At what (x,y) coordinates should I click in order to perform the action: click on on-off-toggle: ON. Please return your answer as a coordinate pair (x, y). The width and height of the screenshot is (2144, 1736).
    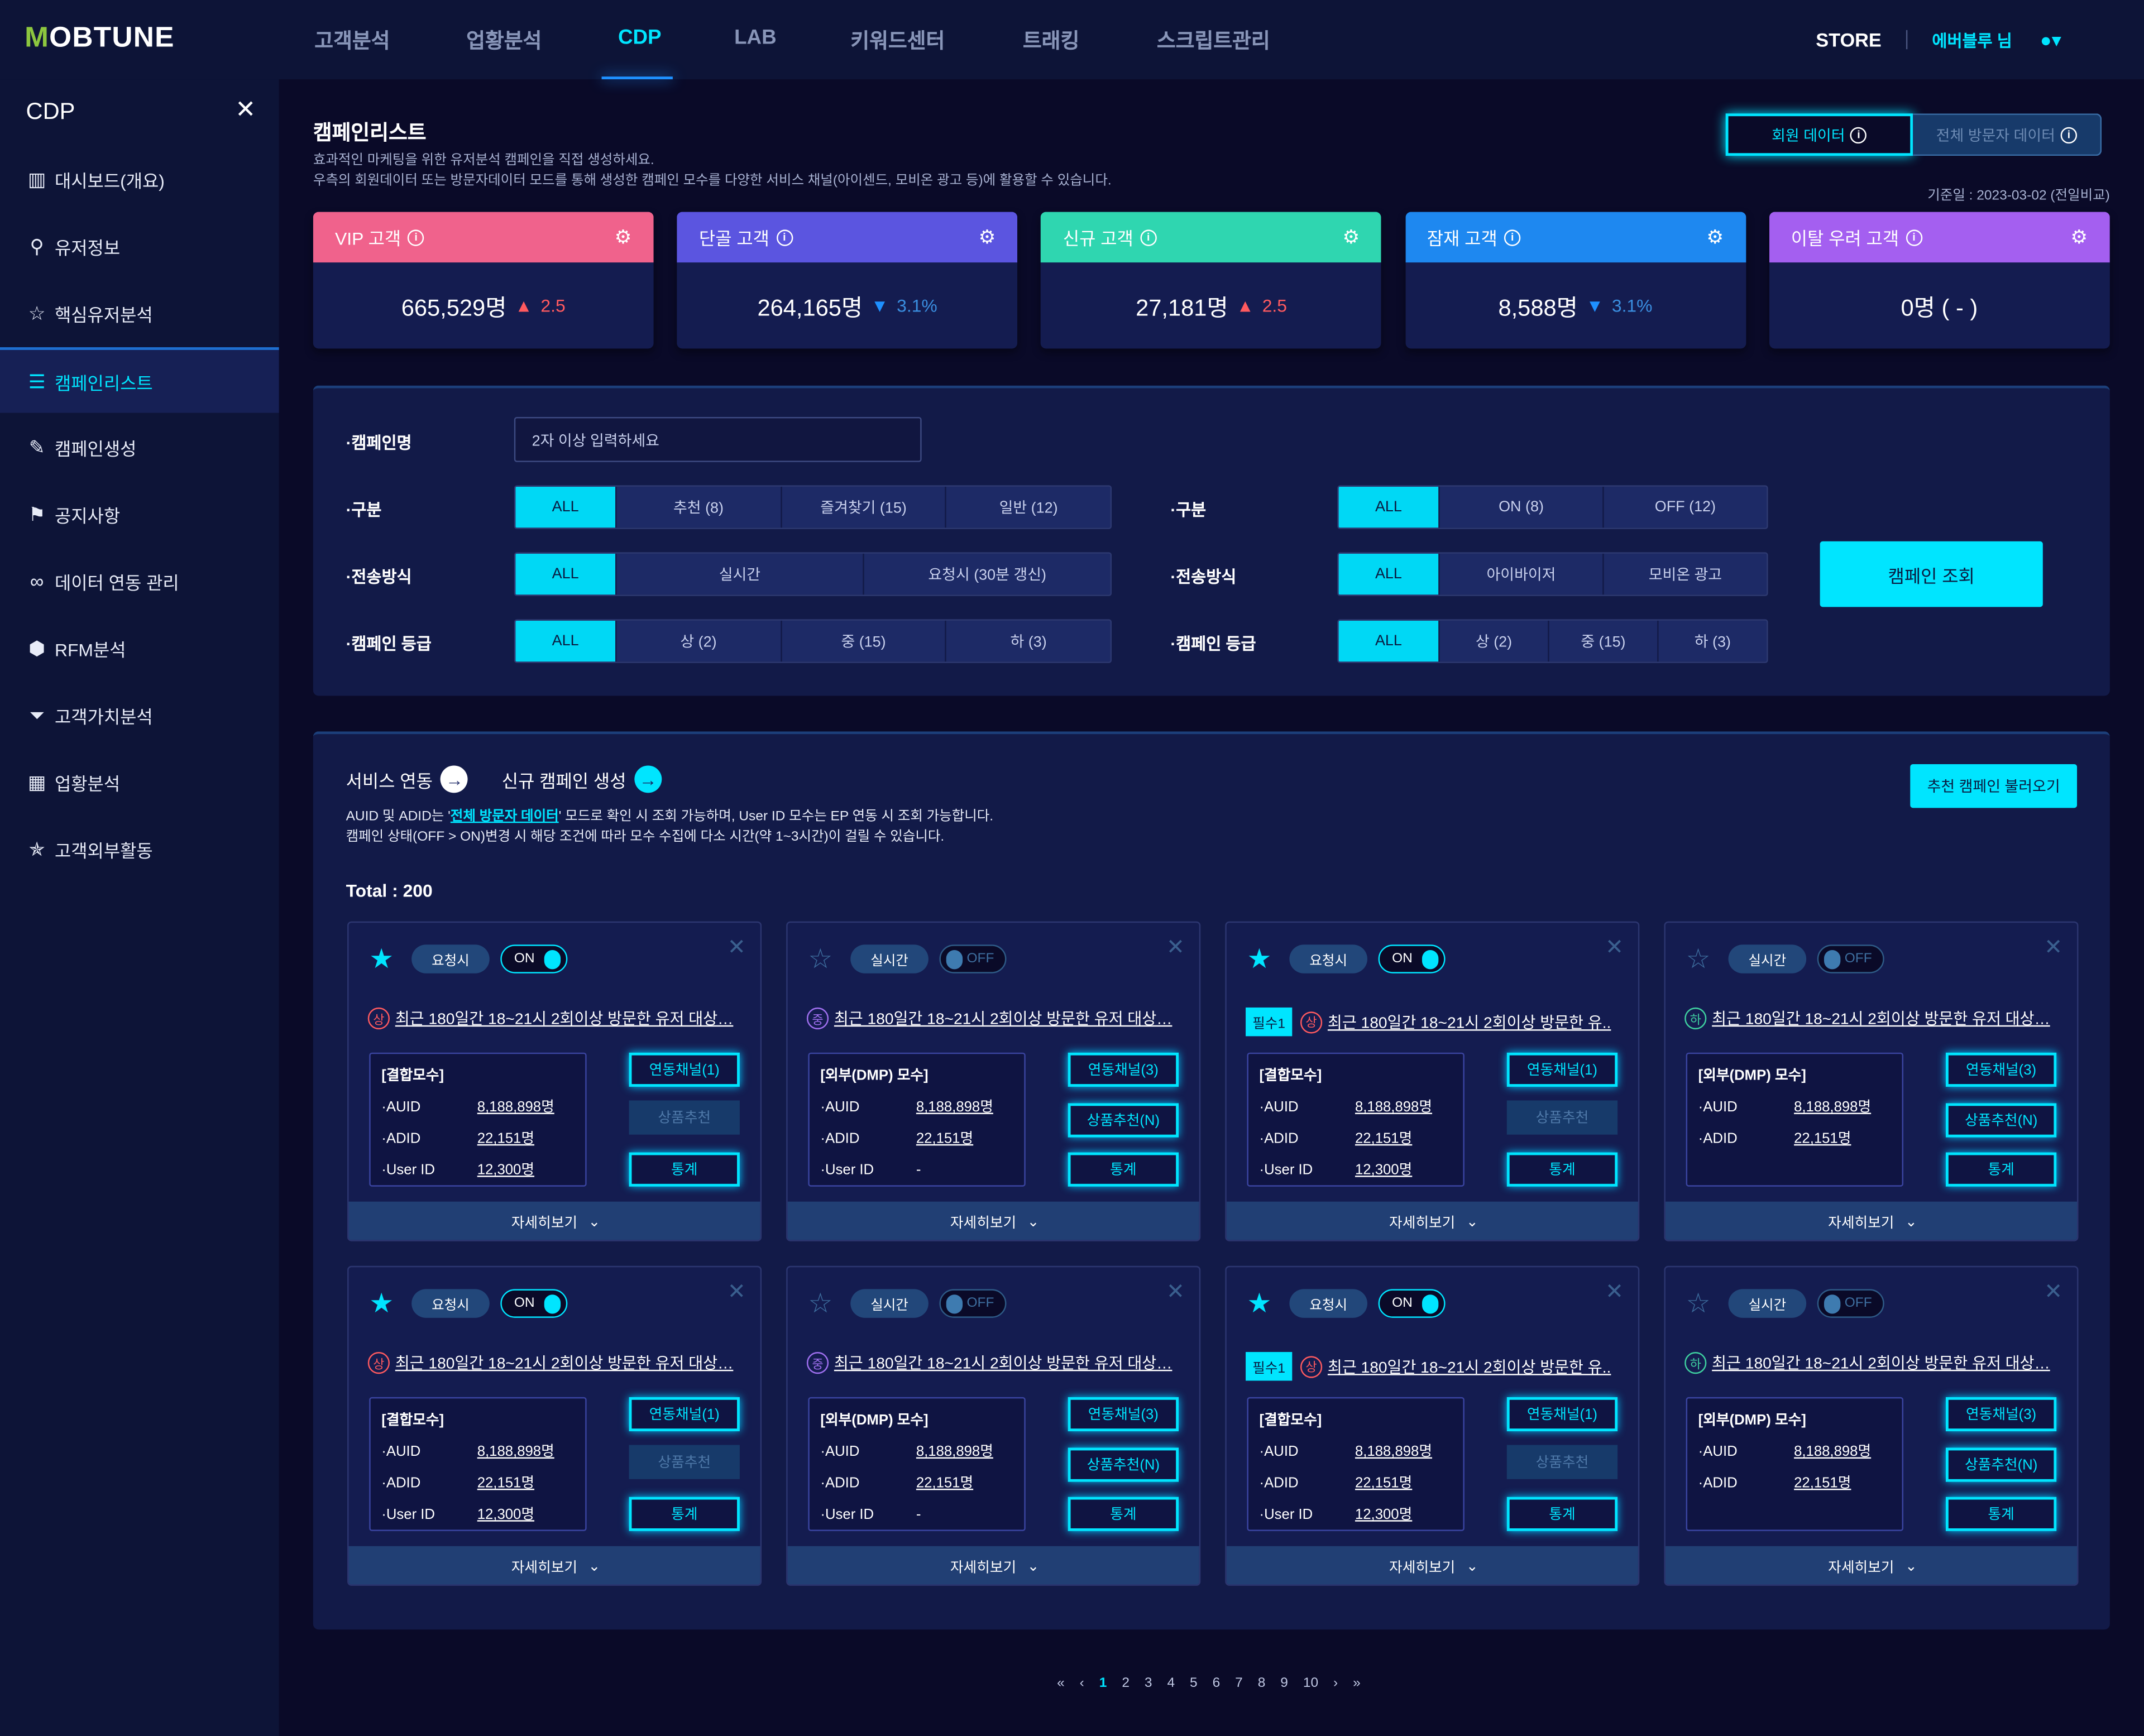
    Looking at the image, I should click on (534, 1303).